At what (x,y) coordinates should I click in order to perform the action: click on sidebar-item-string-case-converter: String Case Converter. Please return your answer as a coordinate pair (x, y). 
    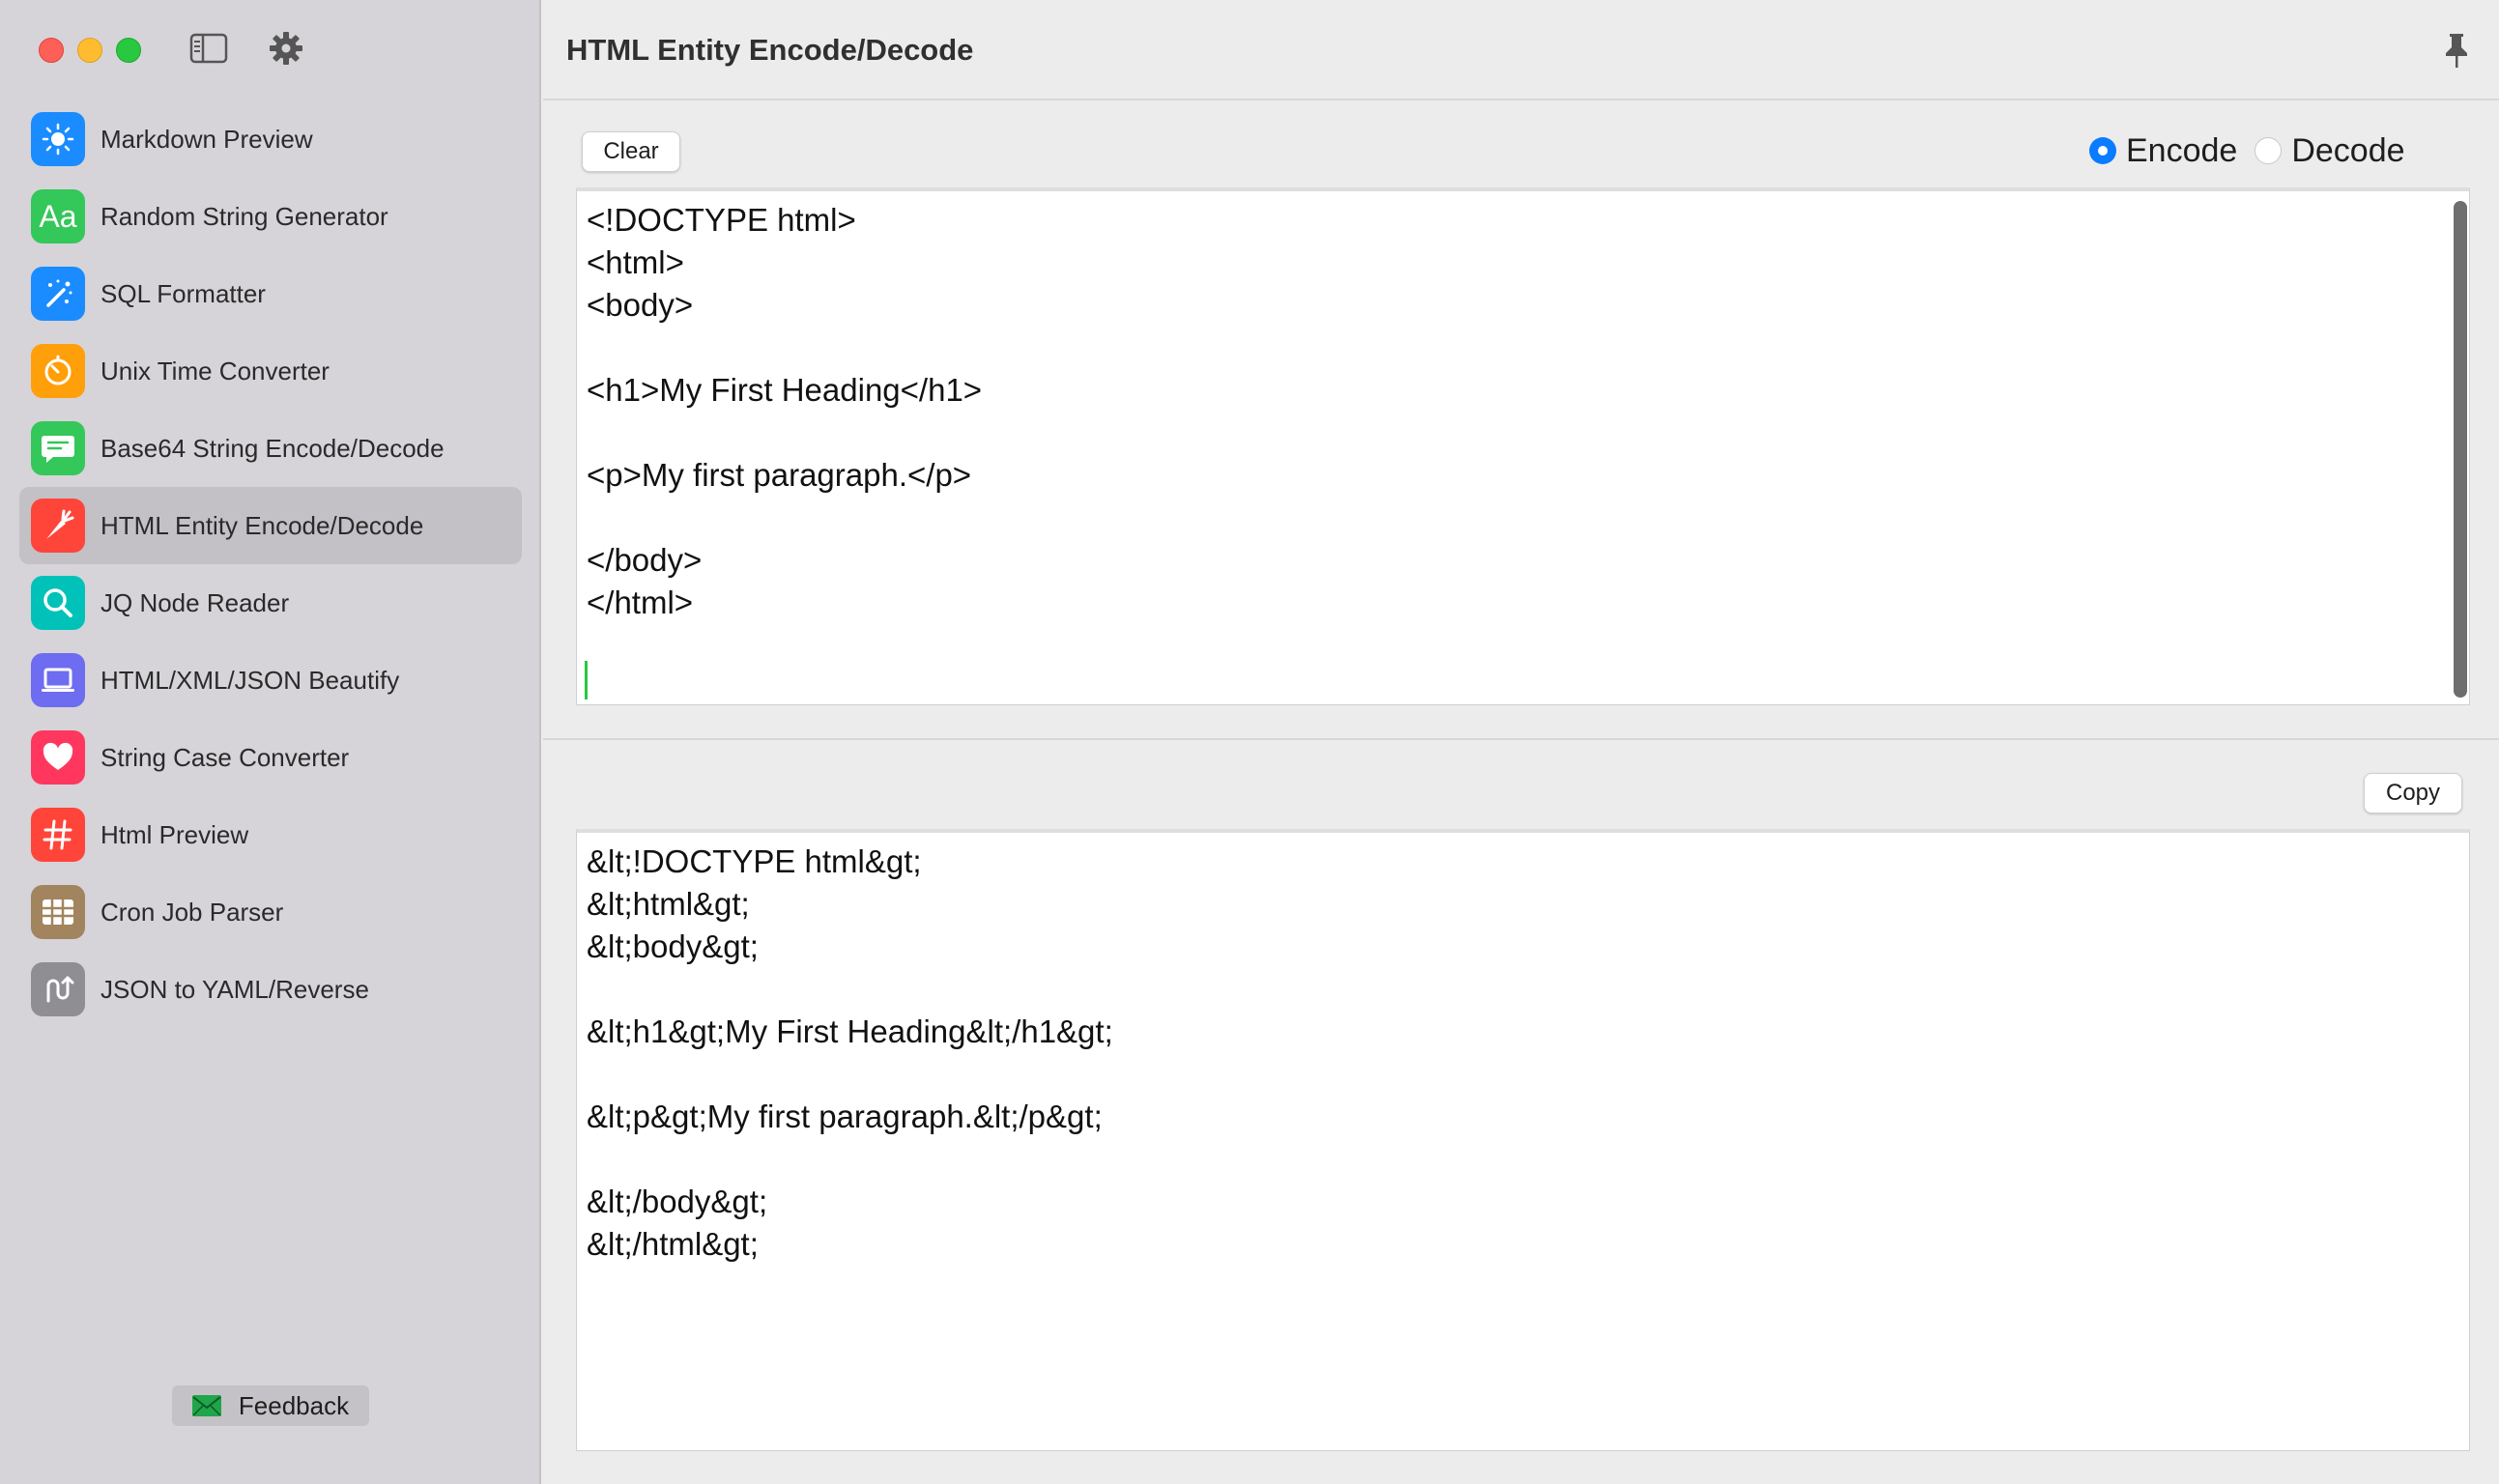
    Looking at the image, I should click on (270, 758).